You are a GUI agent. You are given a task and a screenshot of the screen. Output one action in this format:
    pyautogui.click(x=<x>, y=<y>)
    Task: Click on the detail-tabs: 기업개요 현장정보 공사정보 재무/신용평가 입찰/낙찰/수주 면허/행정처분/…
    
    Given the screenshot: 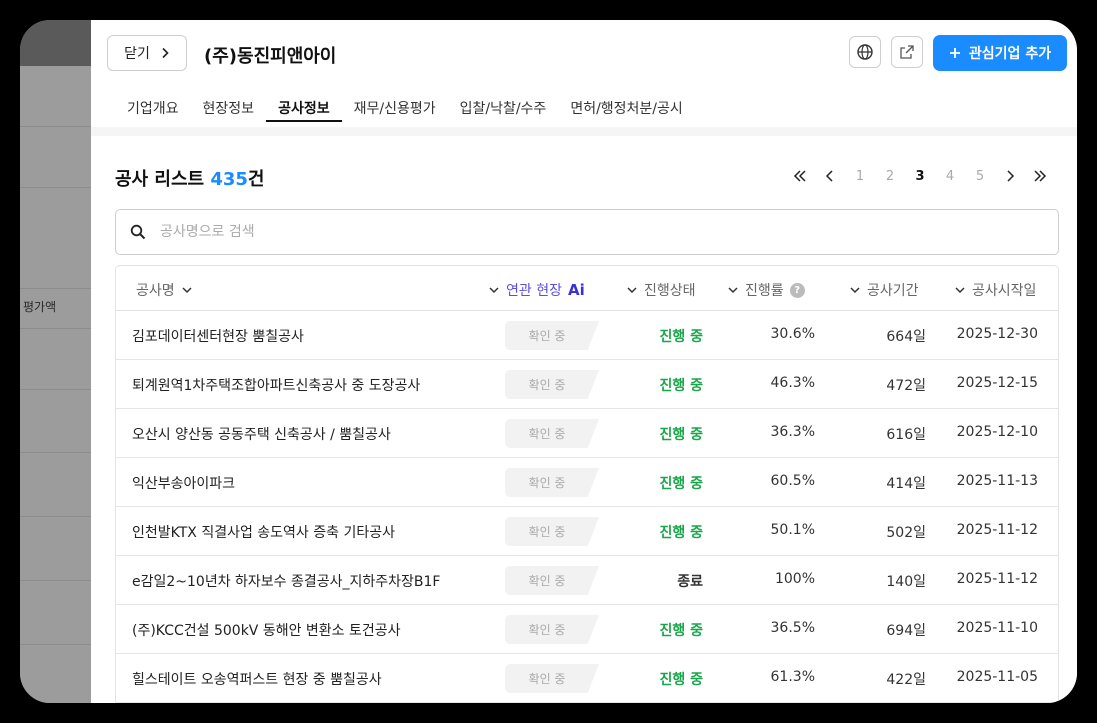 What is the action you would take?
    pyautogui.click(x=405, y=110)
    